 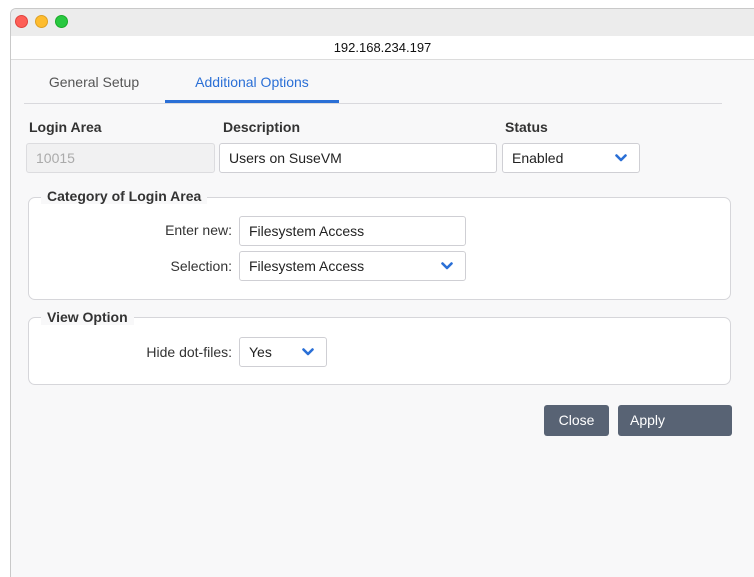 I want to click on hide-dotfiles-select: Yes, so click(x=283, y=352).